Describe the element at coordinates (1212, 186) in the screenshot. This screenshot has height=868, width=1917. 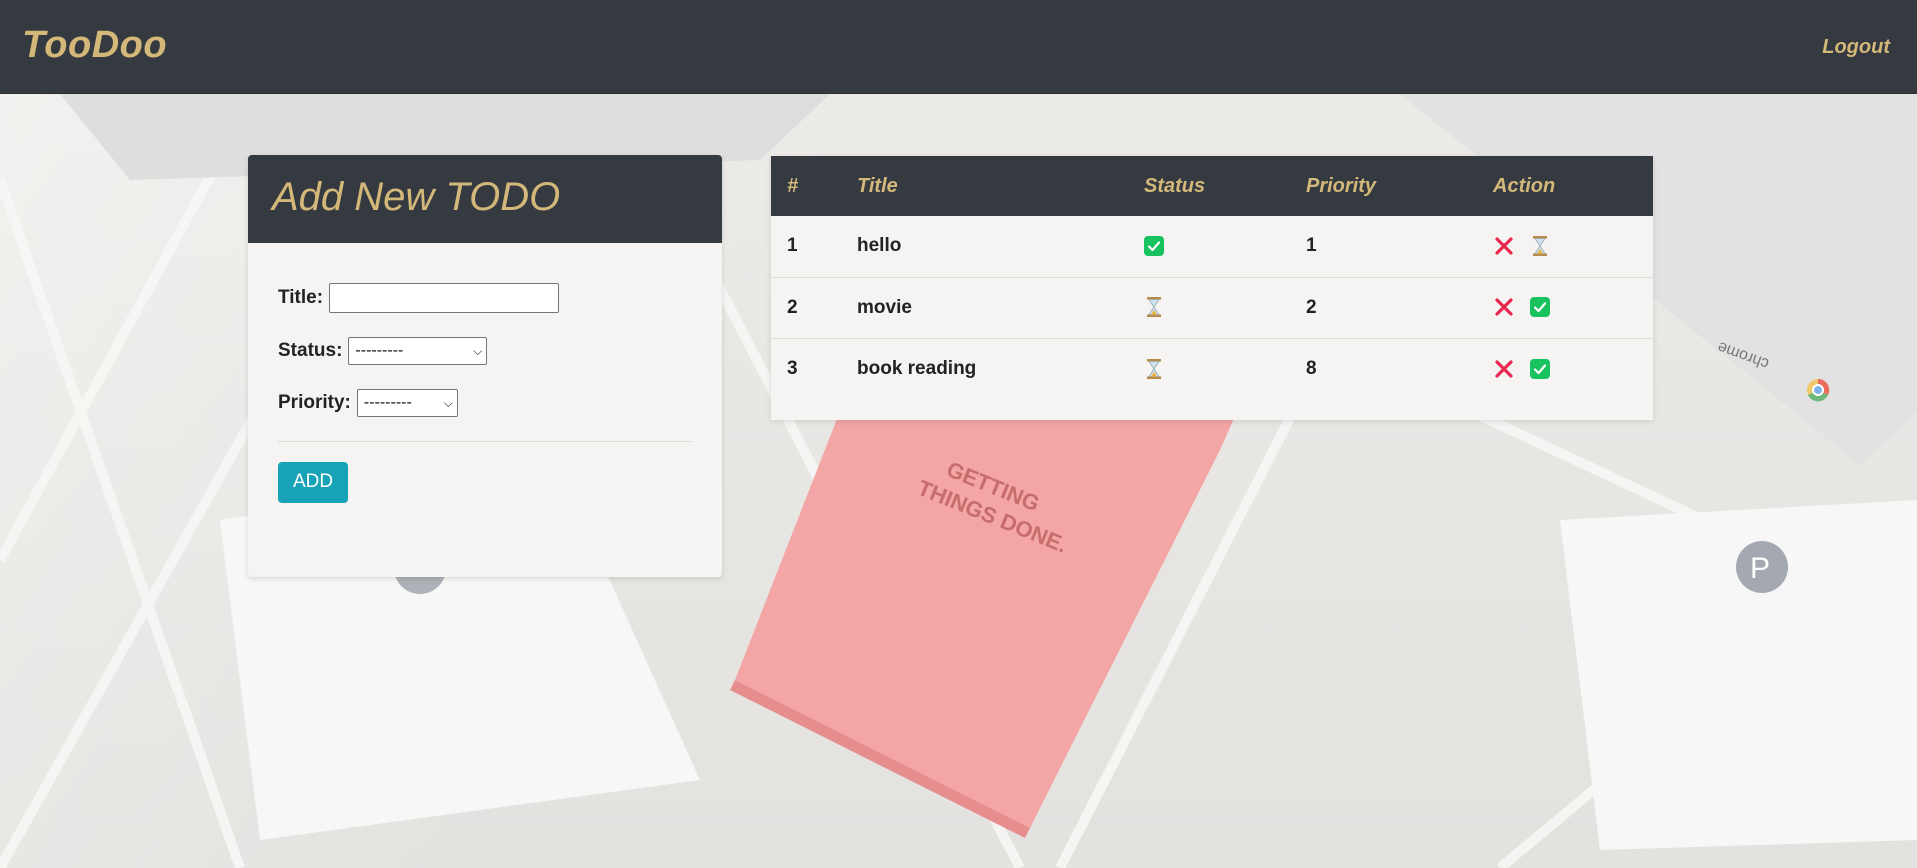
I see `table-header-row: # Title Status Priority Action` at that location.